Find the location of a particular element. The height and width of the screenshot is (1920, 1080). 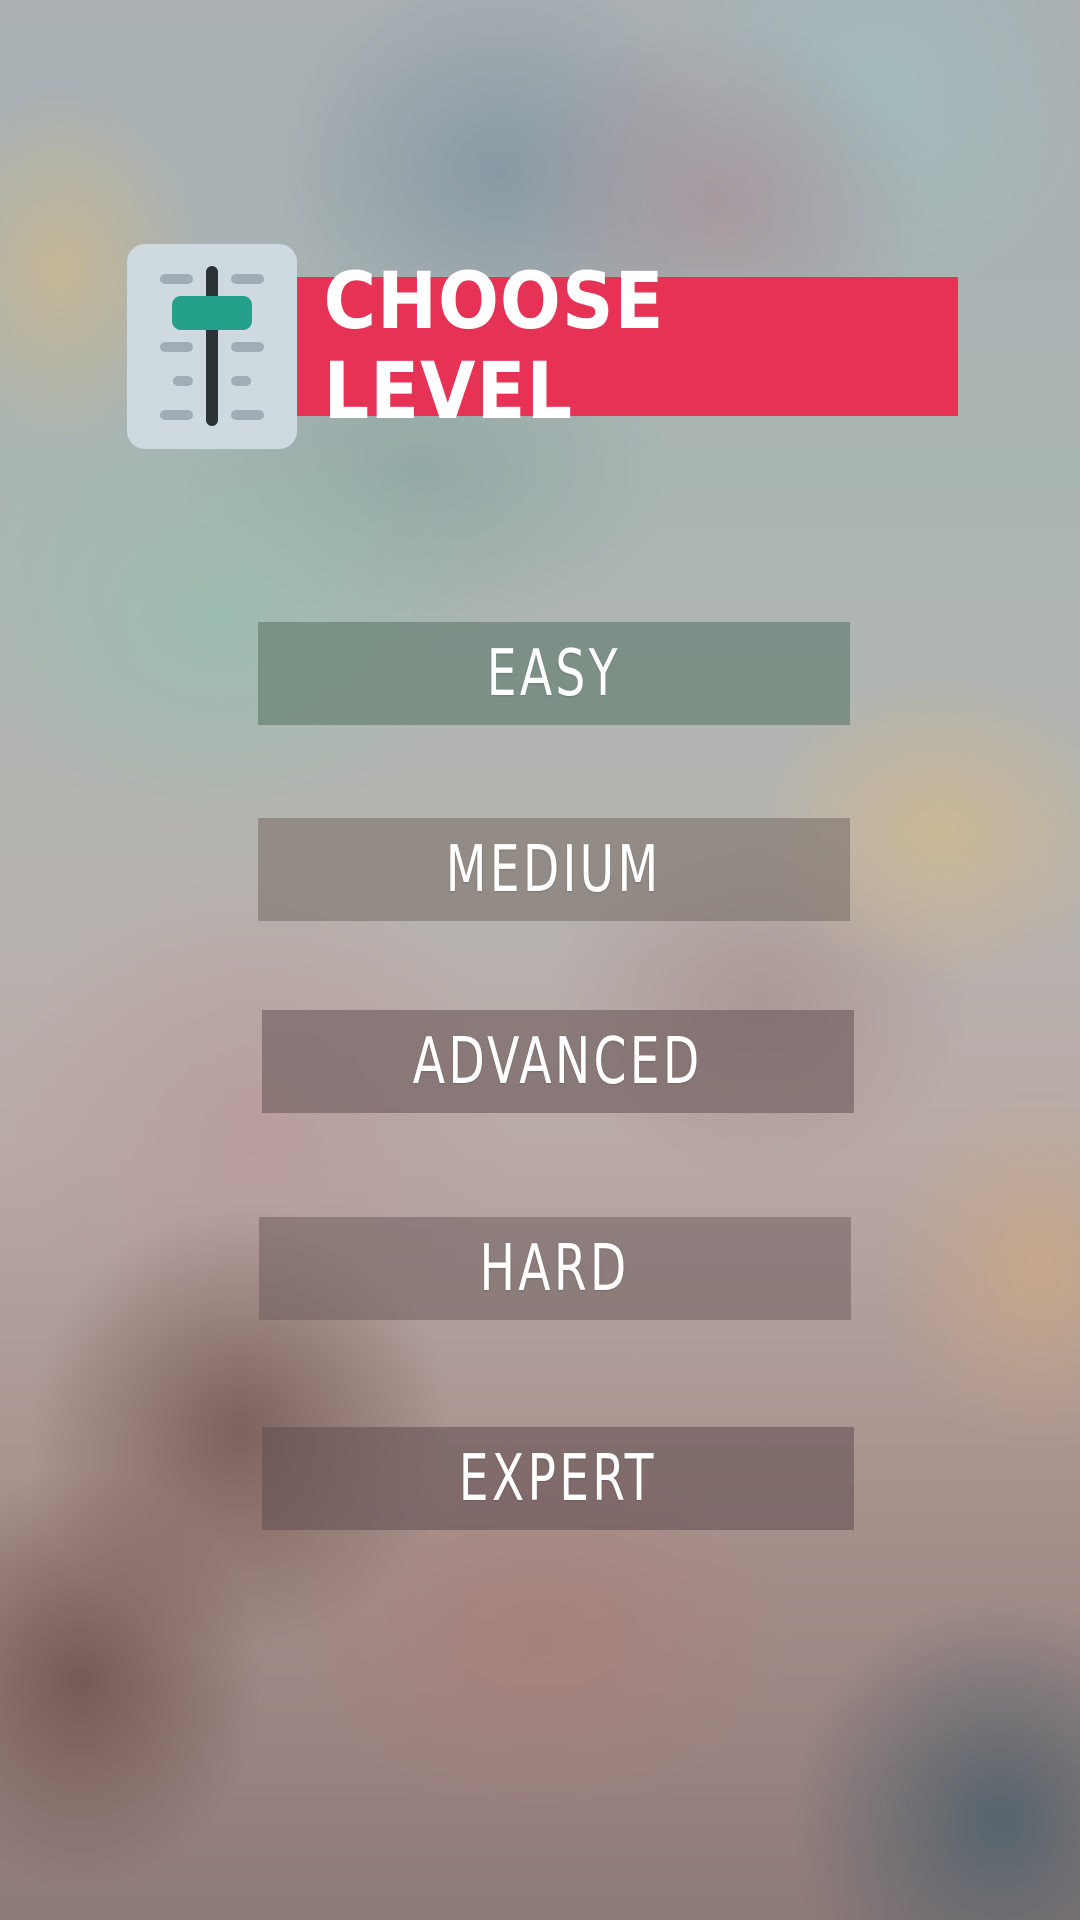

easy-level-button: EASY is located at coordinates (554, 673).